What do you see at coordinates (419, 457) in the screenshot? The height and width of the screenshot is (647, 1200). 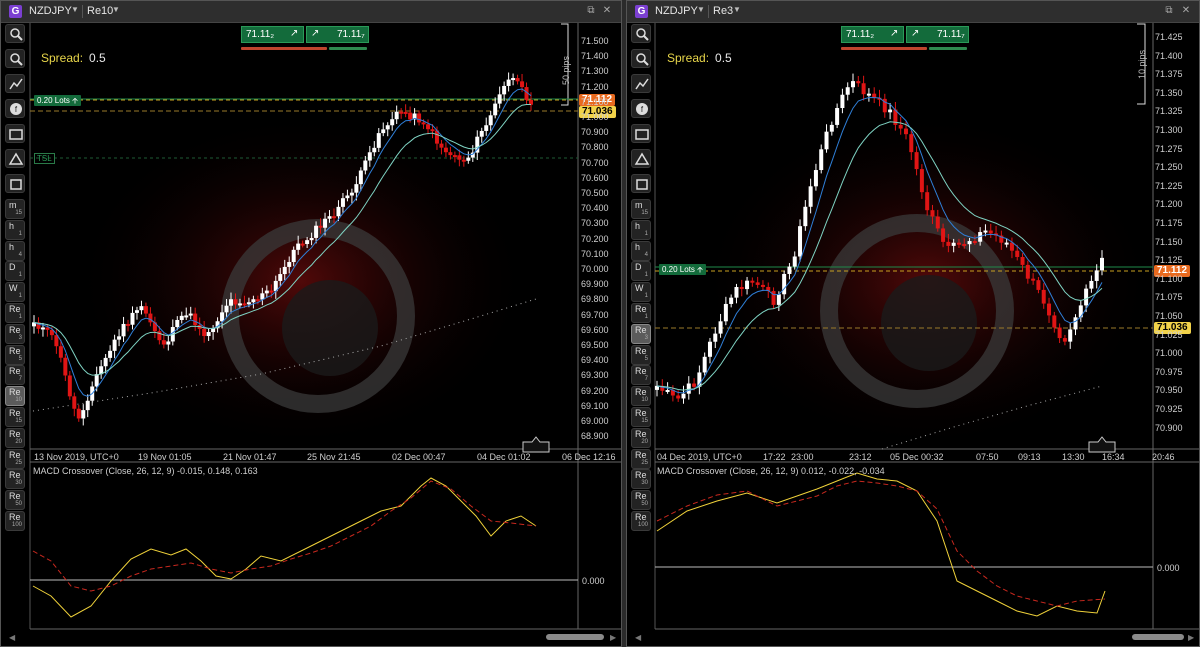 I see `time-tick-label: 02 Dec 00:47` at bounding box center [419, 457].